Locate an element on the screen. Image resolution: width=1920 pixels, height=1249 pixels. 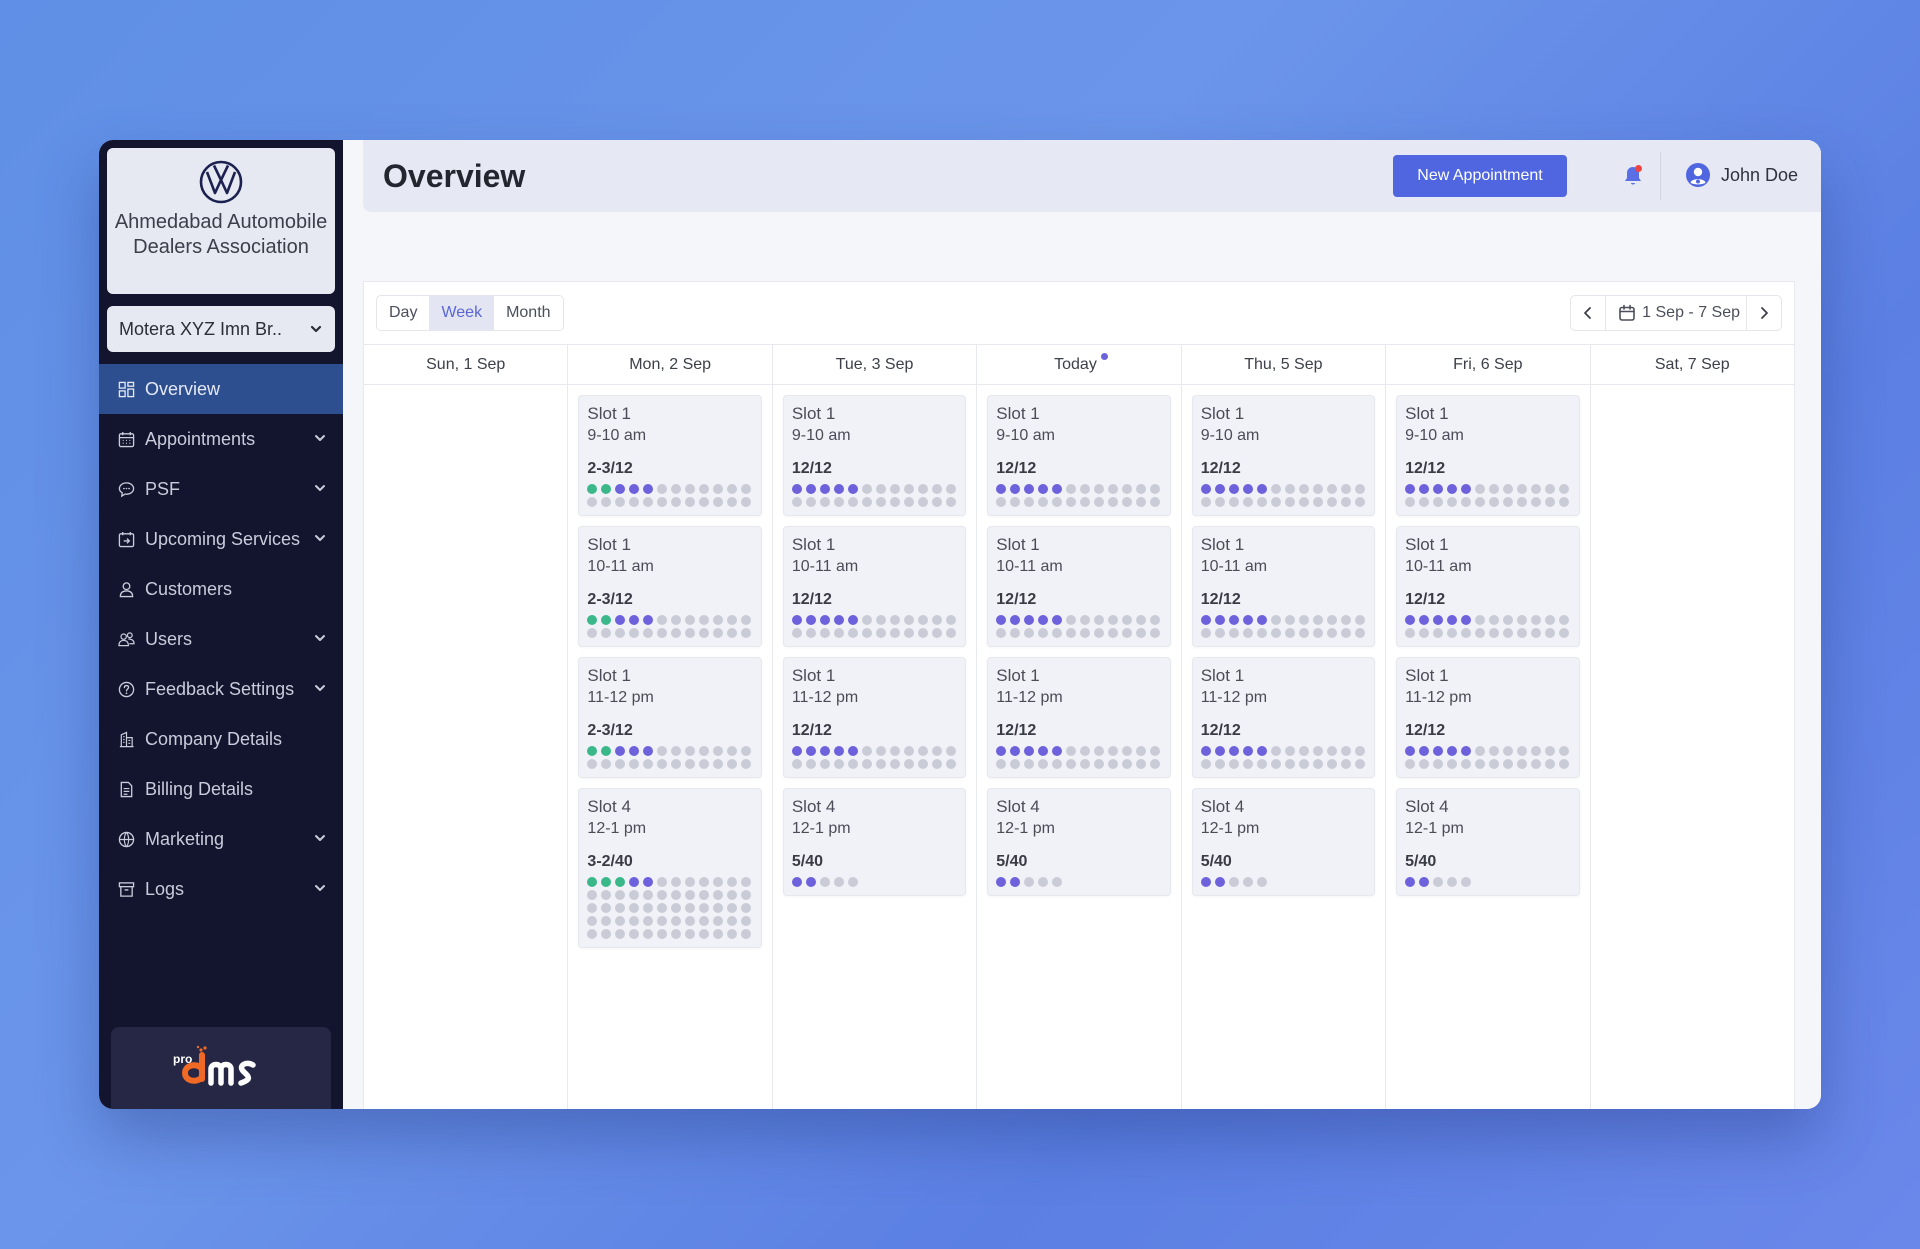
sidebar-item-customers: Customers is located at coordinates (221, 589).